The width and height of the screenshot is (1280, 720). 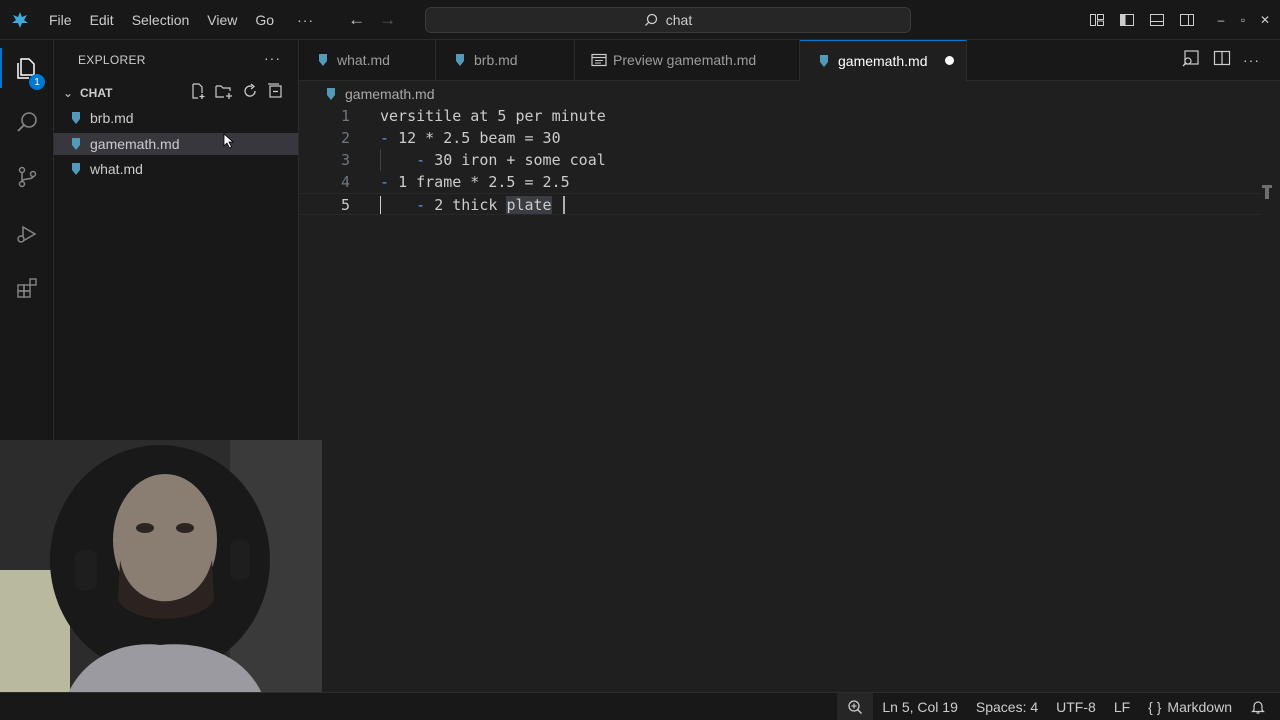 I want to click on toggle-primary-sidebar-icon, so click(x=1127, y=20).